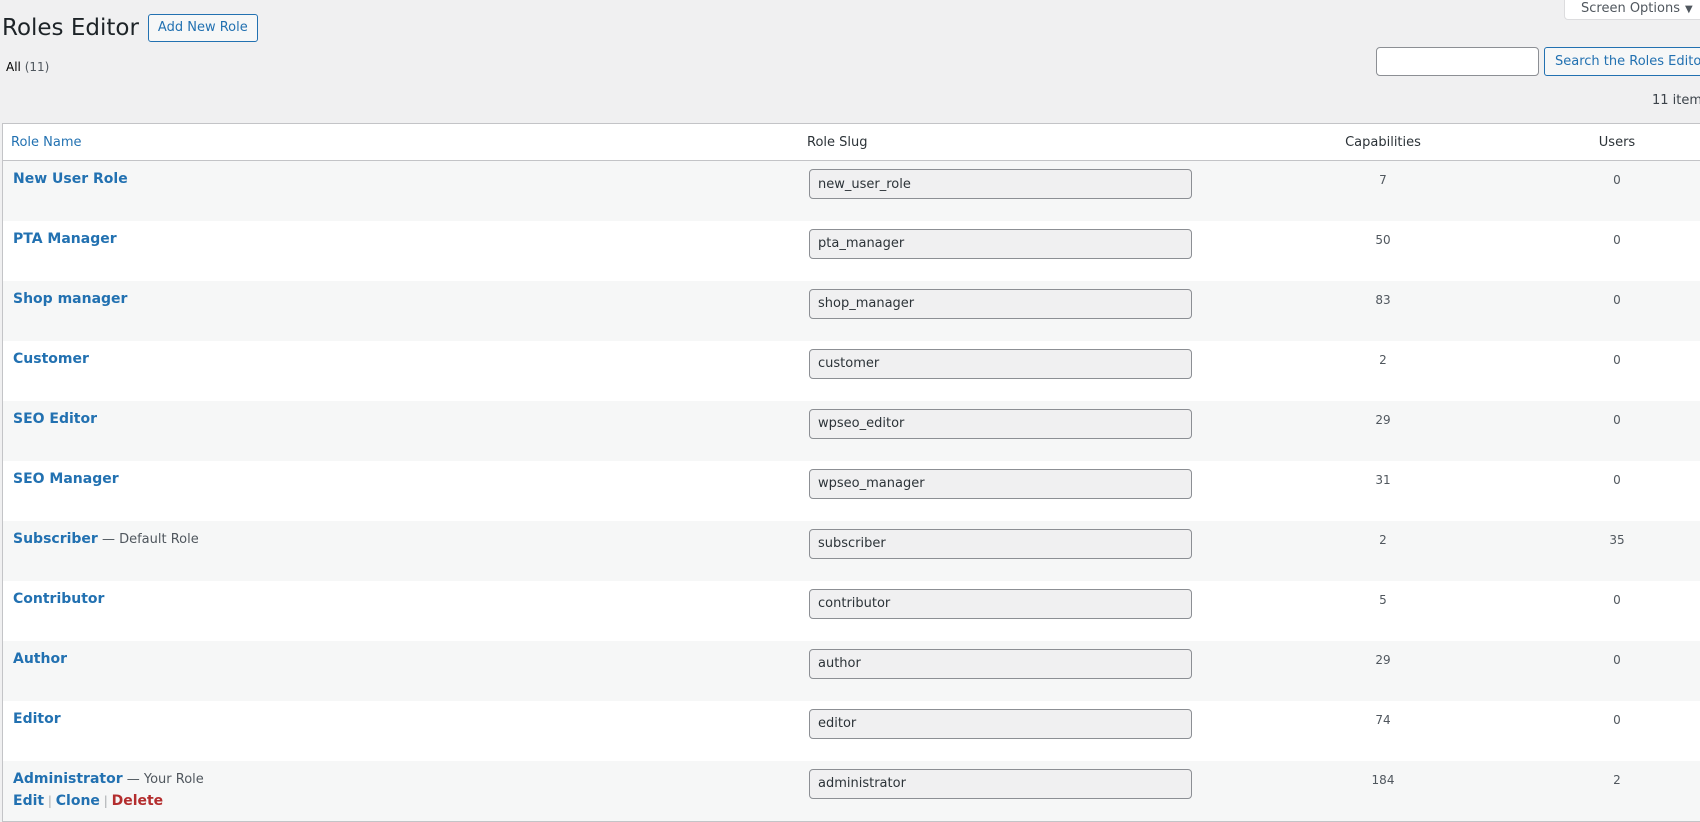  Describe the element at coordinates (28, 801) in the screenshot. I see `edit-role-link: Edit` at that location.